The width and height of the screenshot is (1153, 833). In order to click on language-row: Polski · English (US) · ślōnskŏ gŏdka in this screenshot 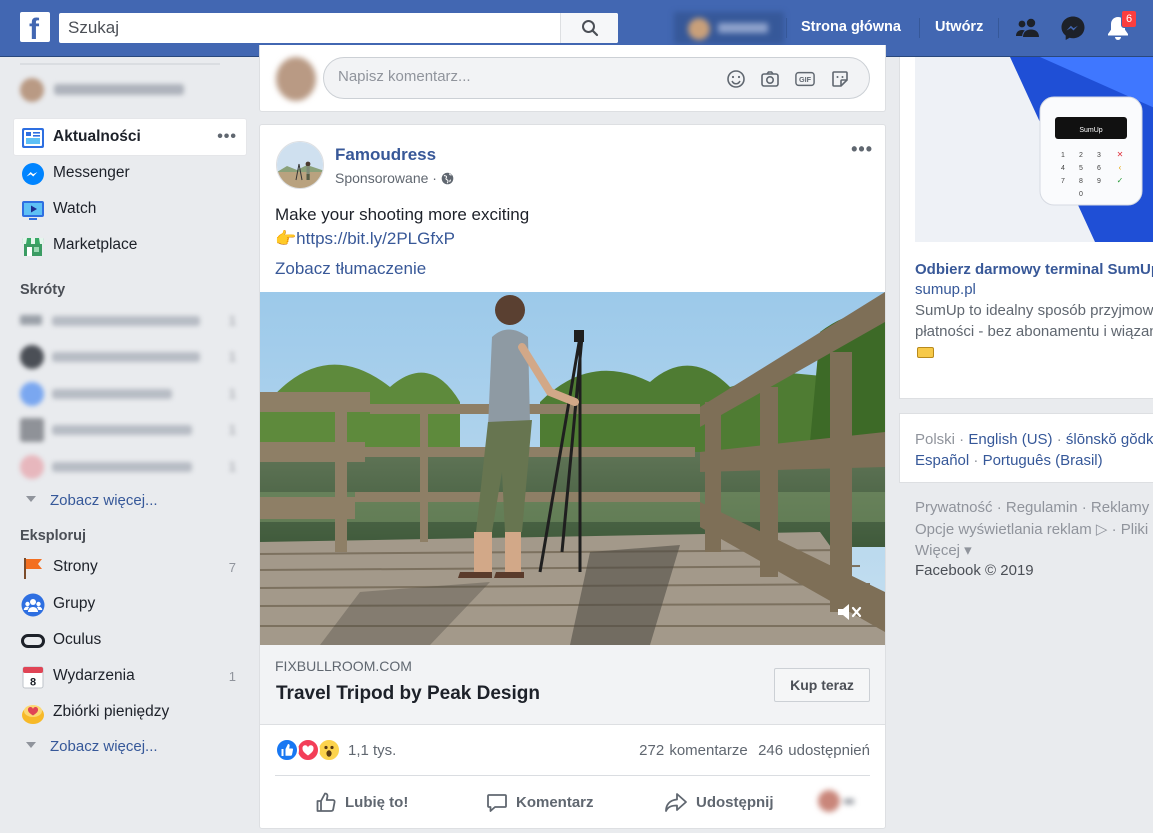, I will do `click(1034, 439)`.